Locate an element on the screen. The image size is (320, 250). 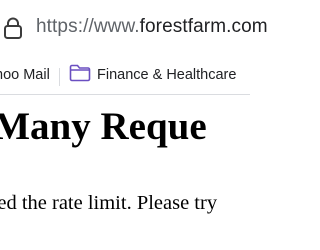
error-message: eded the rate limit. Please try is located at coordinates (109, 203).